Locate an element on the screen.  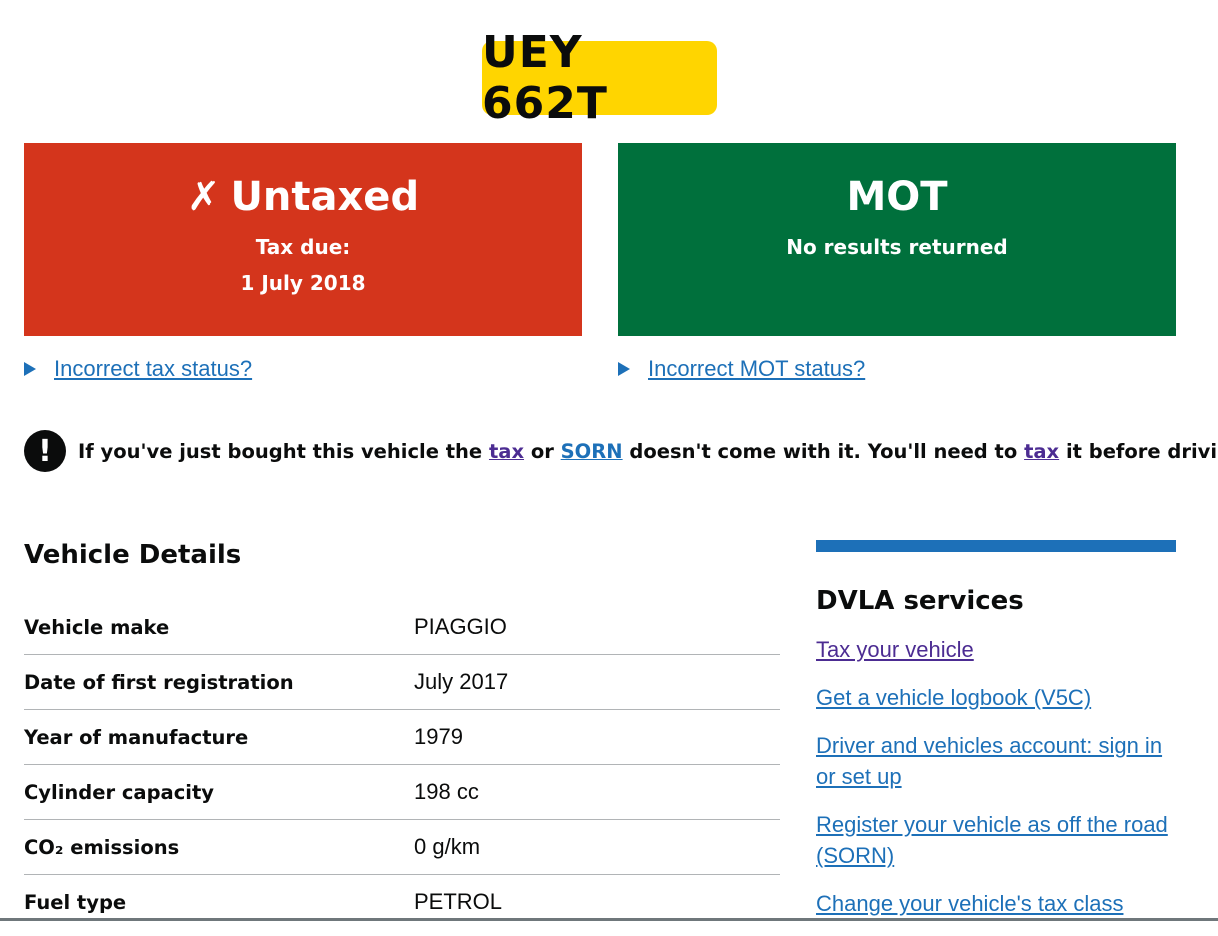
row-value: PETROL is located at coordinates (458, 901).